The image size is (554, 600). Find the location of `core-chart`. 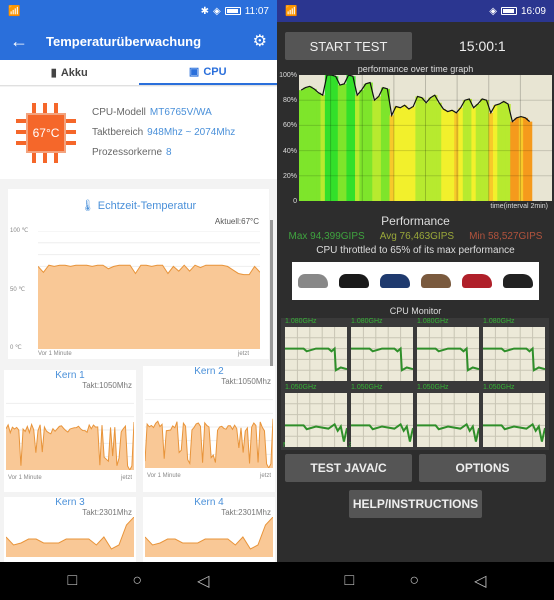

core-chart is located at coordinates (209, 536).